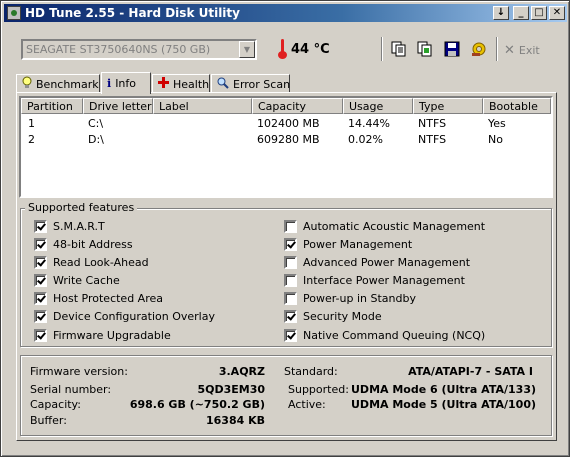  What do you see at coordinates (529, 50) in the screenshot?
I see `exit-label: Exit` at bounding box center [529, 50].